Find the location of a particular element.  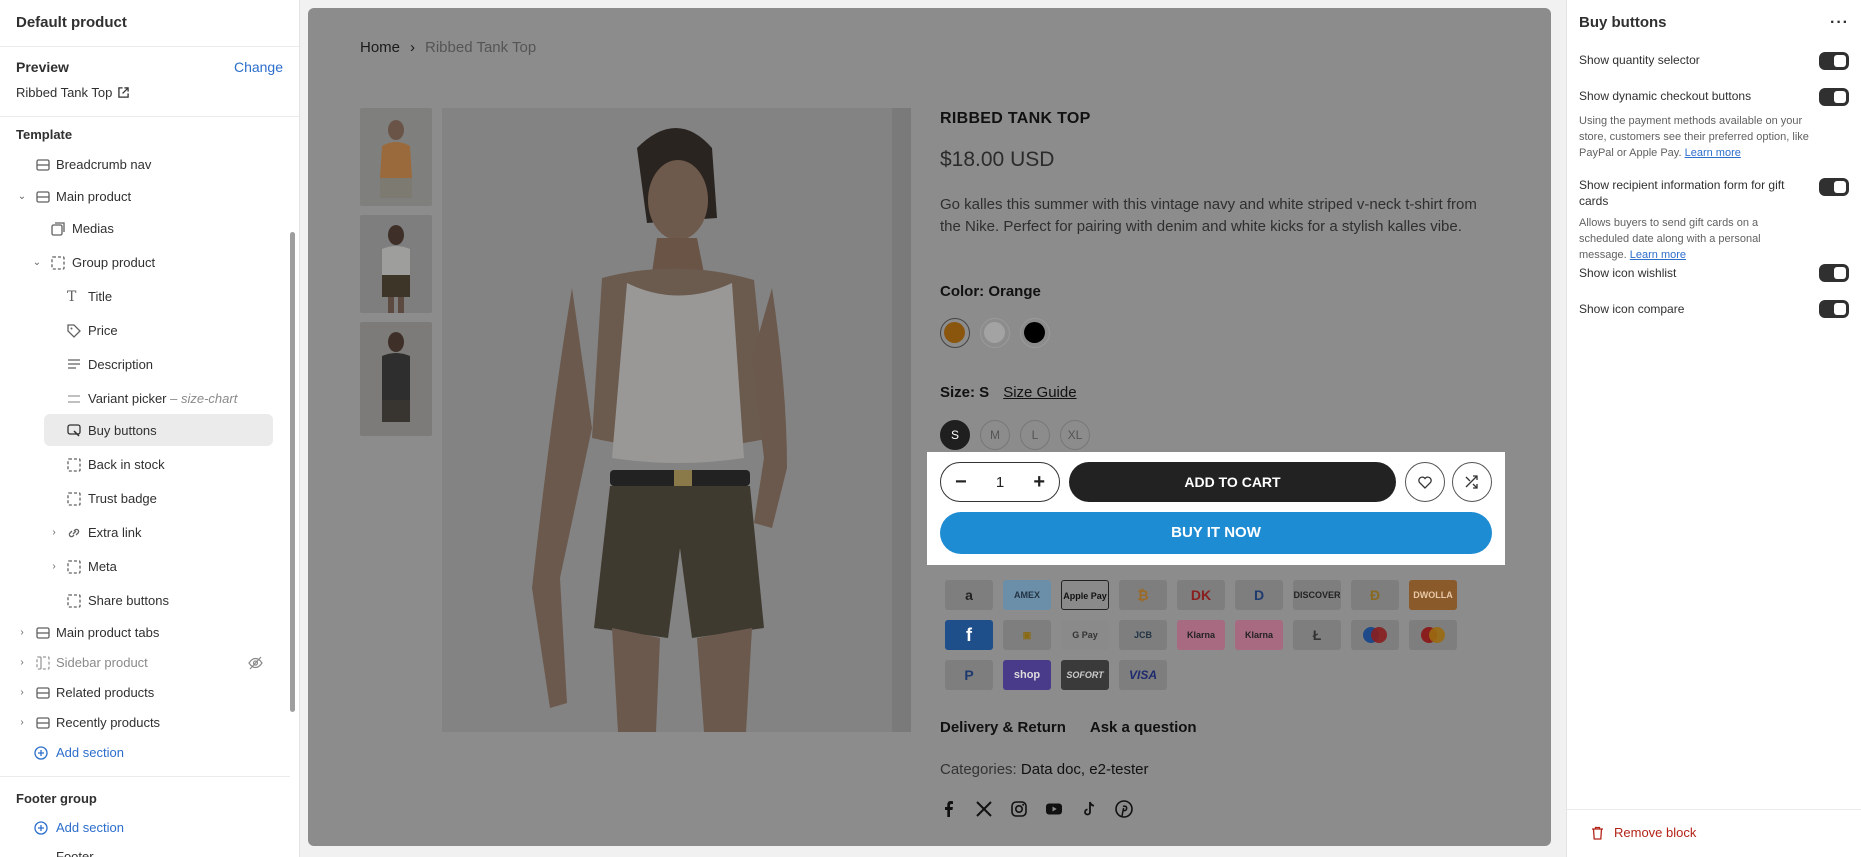

tree-main-product-tabs: › Main product tabs is located at coordinates (145, 633).